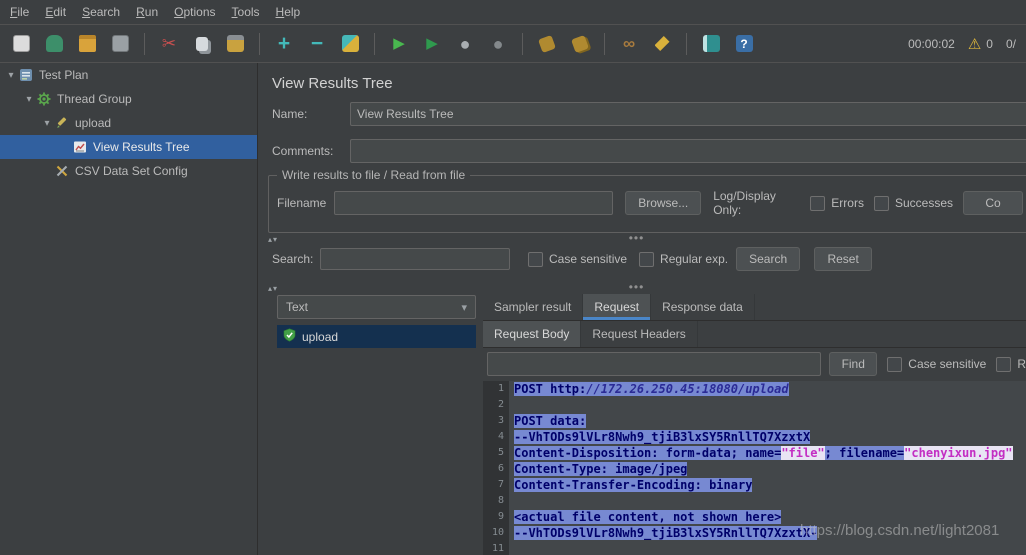 Image resolution: width=1026 pixels, height=555 pixels. Describe the element at coordinates (588, 259) in the screenshot. I see `case-sensitive-label: Case sensitive` at that location.